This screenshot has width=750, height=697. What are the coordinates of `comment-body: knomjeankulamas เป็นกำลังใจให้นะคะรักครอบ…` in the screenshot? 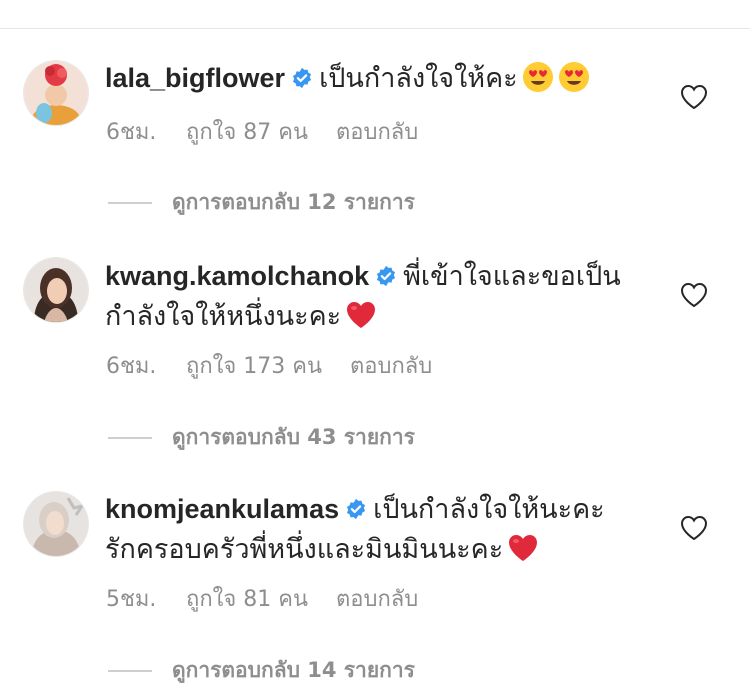 It's located at (375, 529).